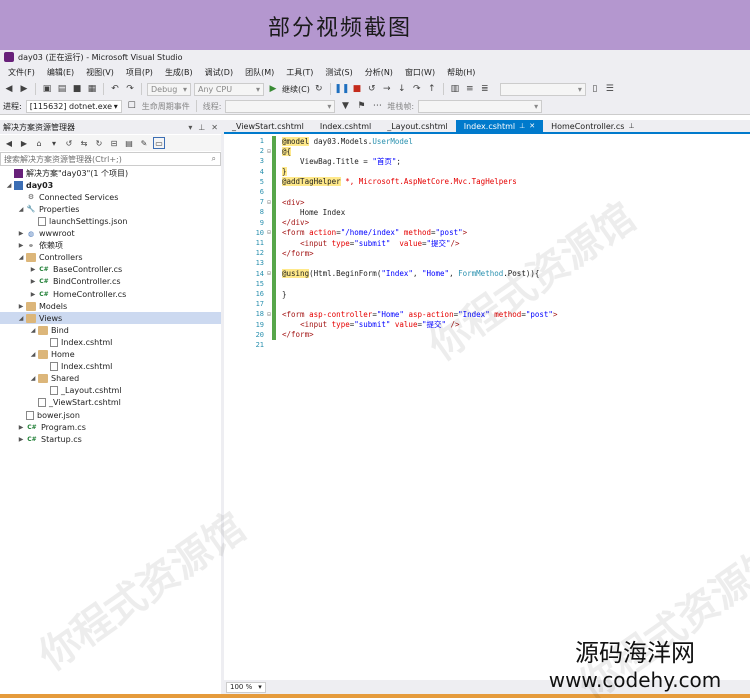  I want to click on lifecycle-events-icon: ☐, so click(132, 106).